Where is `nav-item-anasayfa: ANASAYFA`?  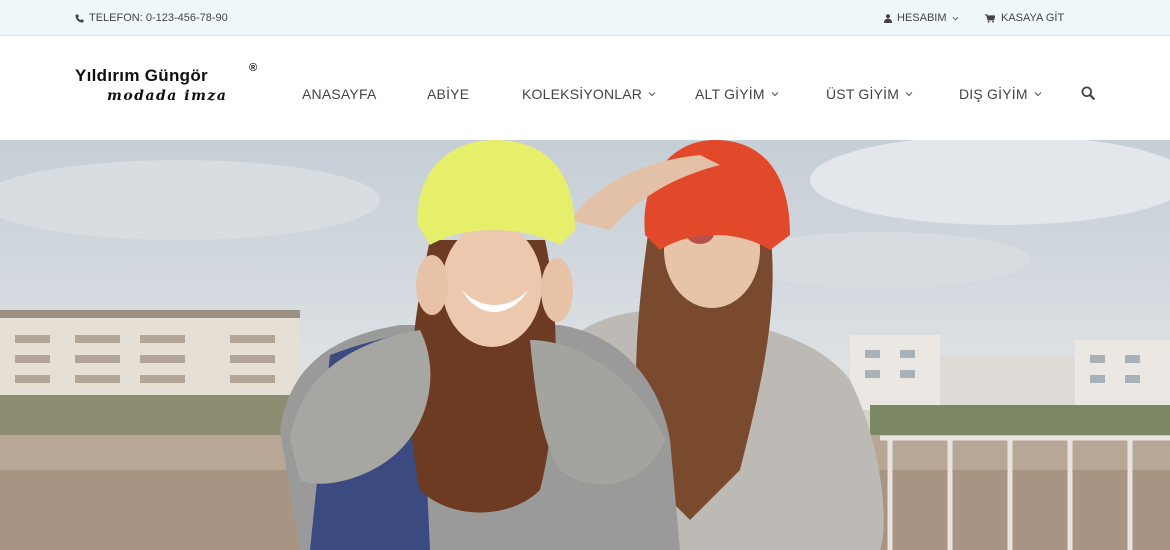 nav-item-anasayfa: ANASAYFA is located at coordinates (339, 94).